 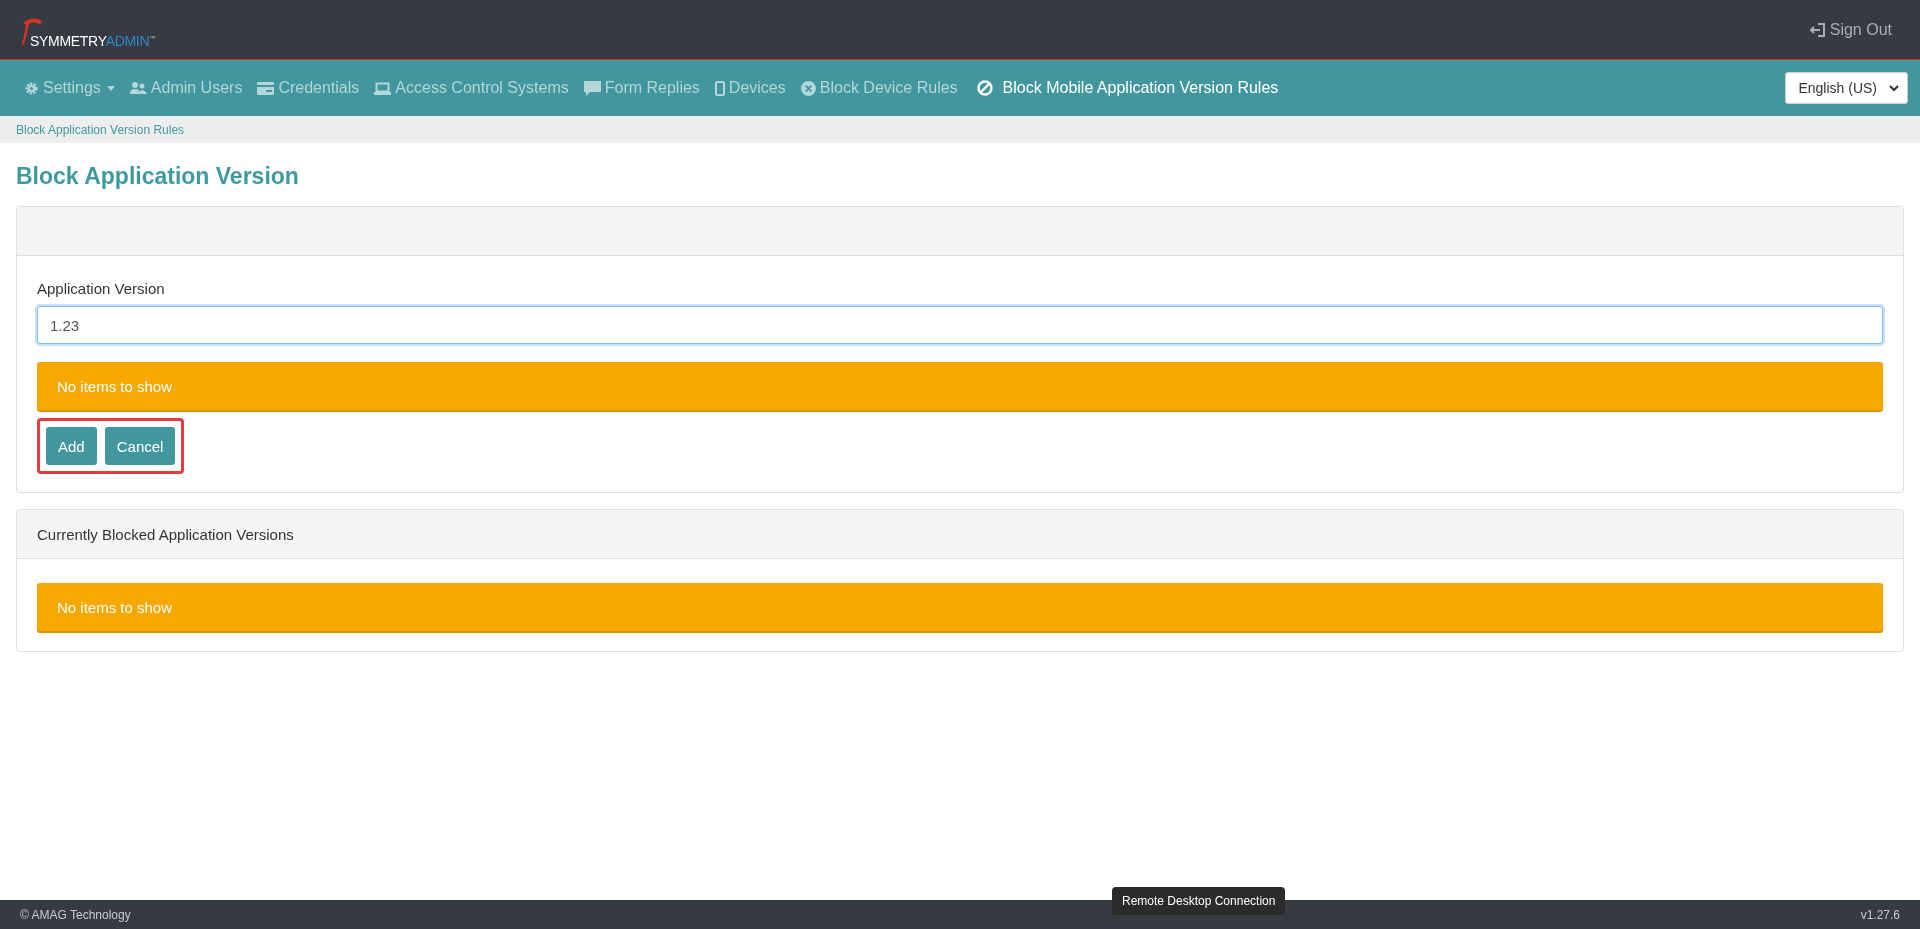 What do you see at coordinates (71, 446) in the screenshot?
I see `add-button: Add` at bounding box center [71, 446].